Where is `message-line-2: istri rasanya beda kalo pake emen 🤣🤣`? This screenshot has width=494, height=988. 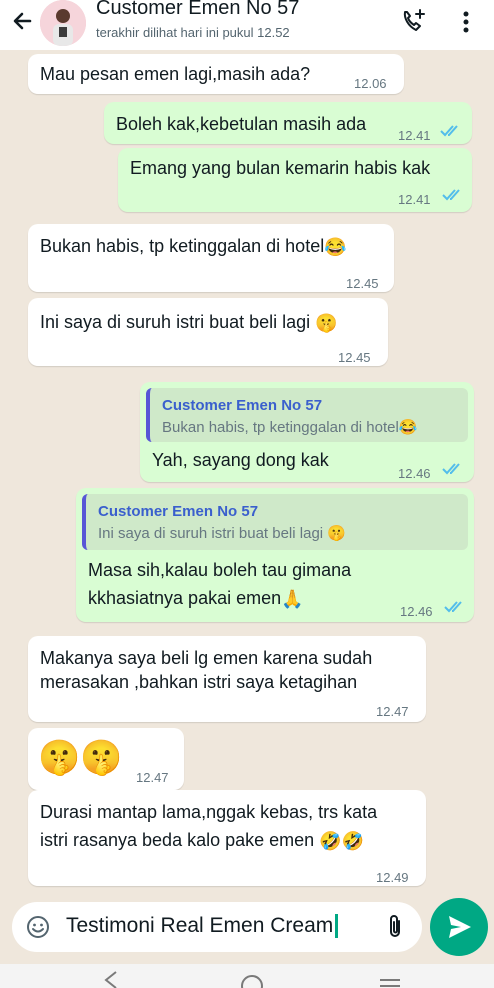 message-line-2: istri rasanya beda kalo pake emen 🤣🤣 is located at coordinates (202, 840).